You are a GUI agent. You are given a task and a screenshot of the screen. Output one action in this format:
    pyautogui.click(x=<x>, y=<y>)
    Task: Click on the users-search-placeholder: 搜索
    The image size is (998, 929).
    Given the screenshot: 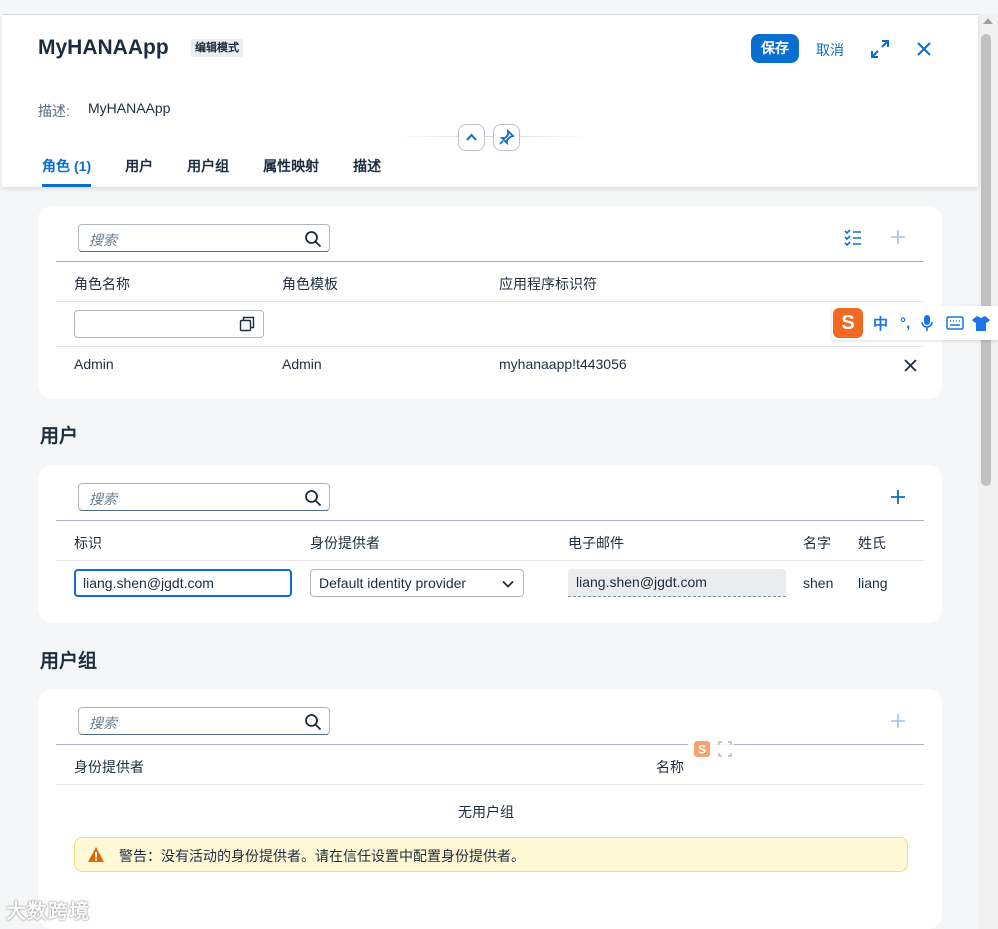 What is the action you would take?
    pyautogui.click(x=103, y=499)
    